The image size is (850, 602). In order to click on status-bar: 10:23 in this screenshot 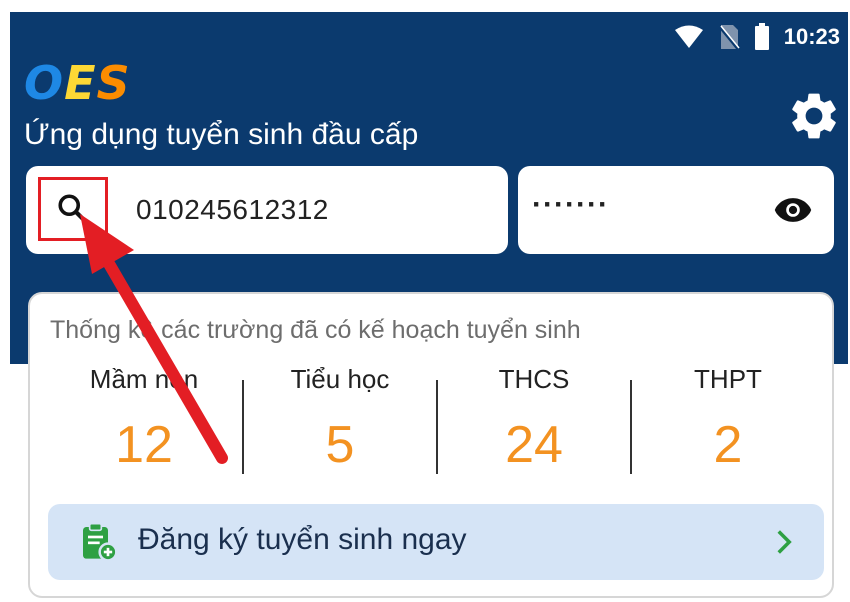, I will do `click(757, 37)`.